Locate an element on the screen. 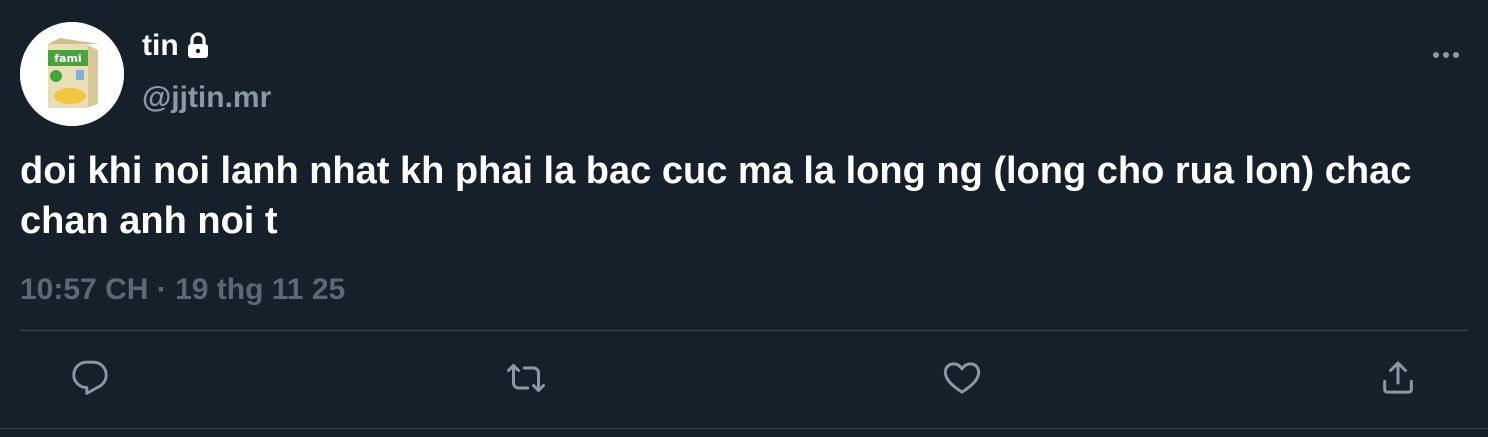  reply-icon is located at coordinates (90, 377).